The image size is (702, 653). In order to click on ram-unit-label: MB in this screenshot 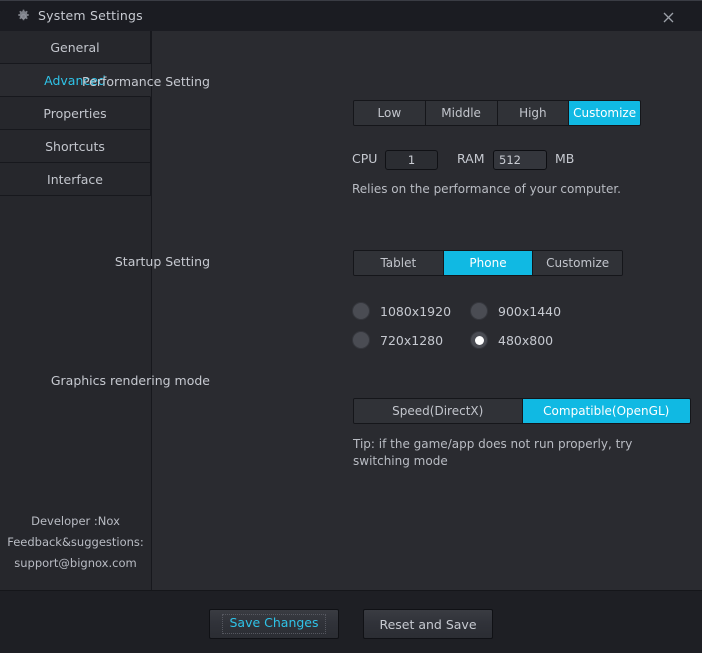, I will do `click(565, 158)`.